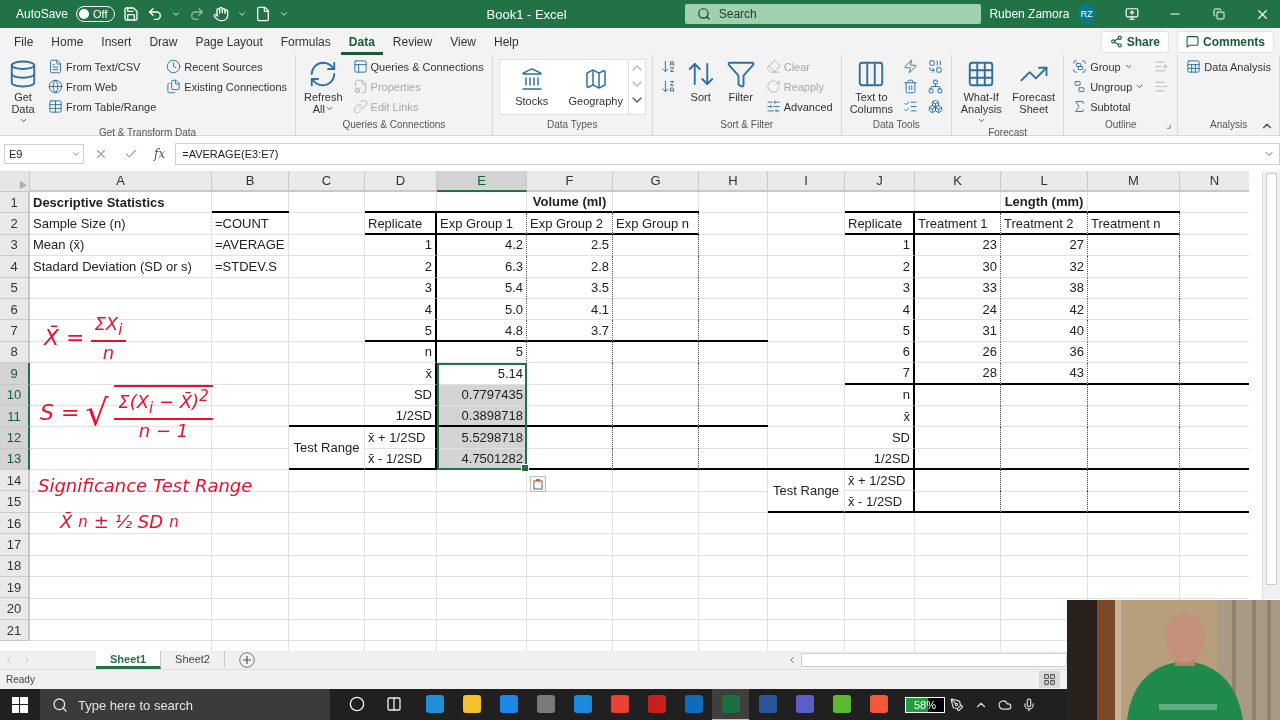 The height and width of the screenshot is (720, 1280). Describe the element at coordinates (1225, 41) in the screenshot. I see `comments-button: Comments` at that location.